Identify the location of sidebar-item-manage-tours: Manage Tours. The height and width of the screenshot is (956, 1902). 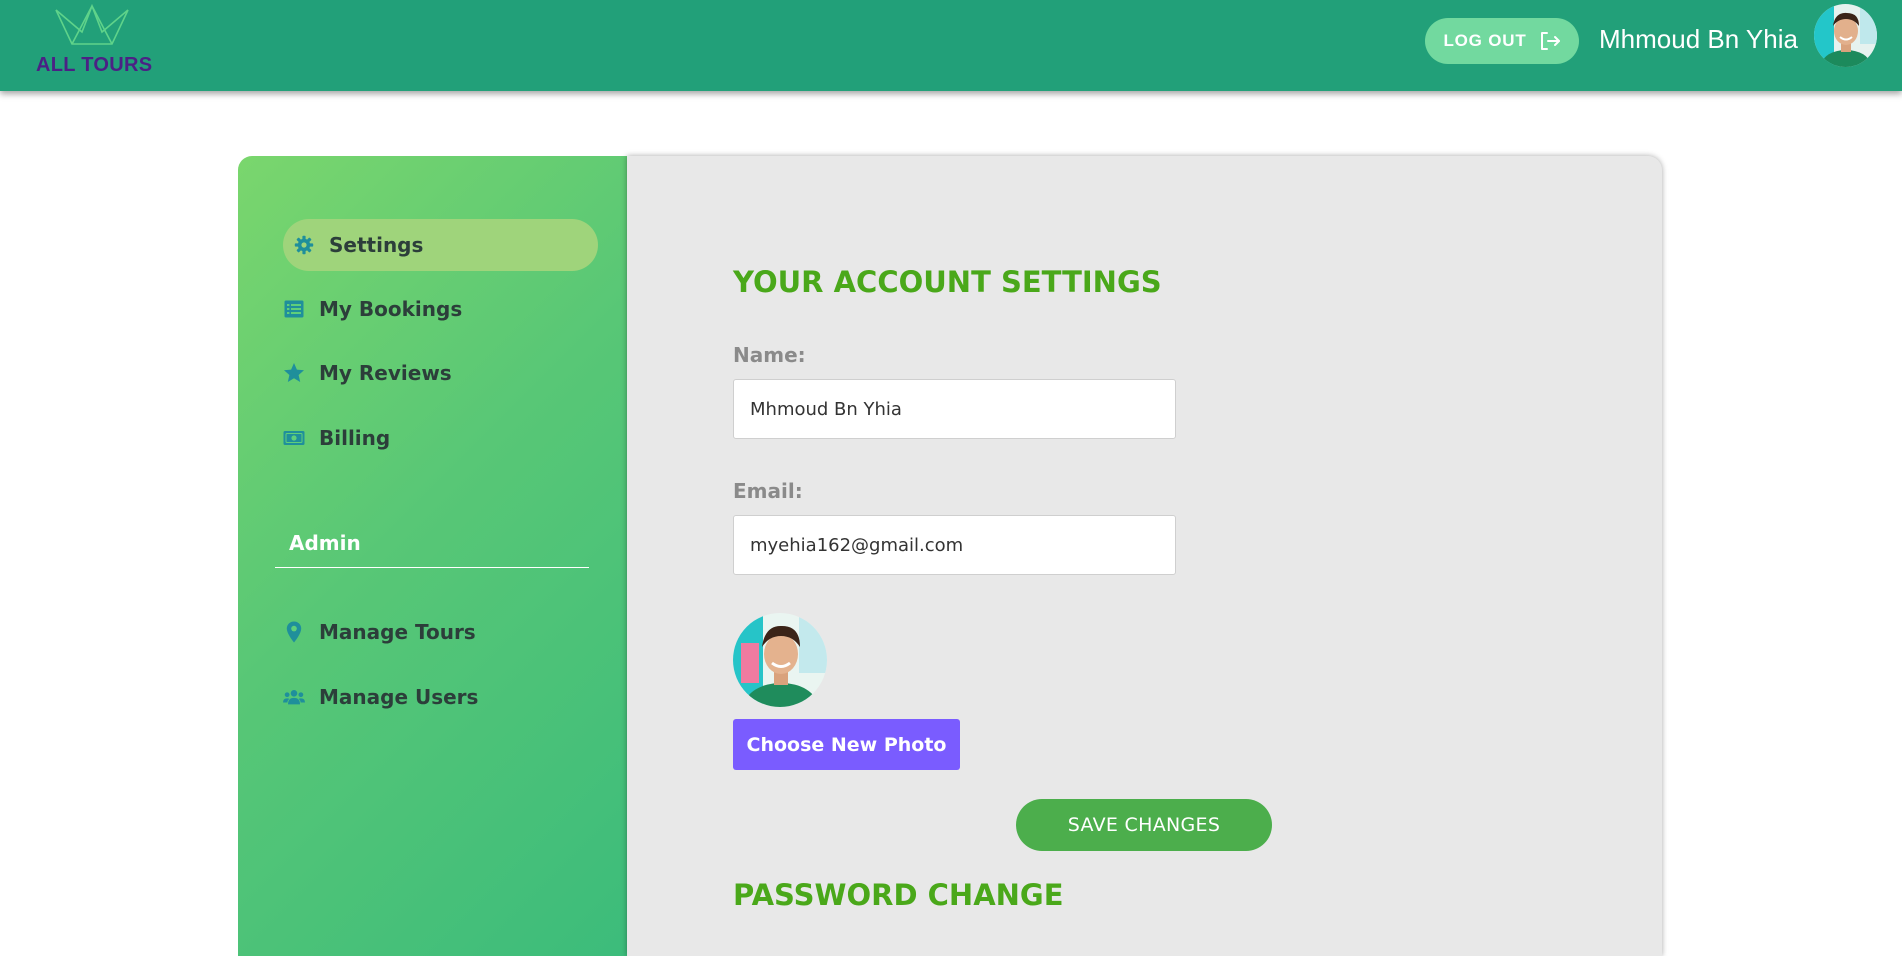
(440, 632).